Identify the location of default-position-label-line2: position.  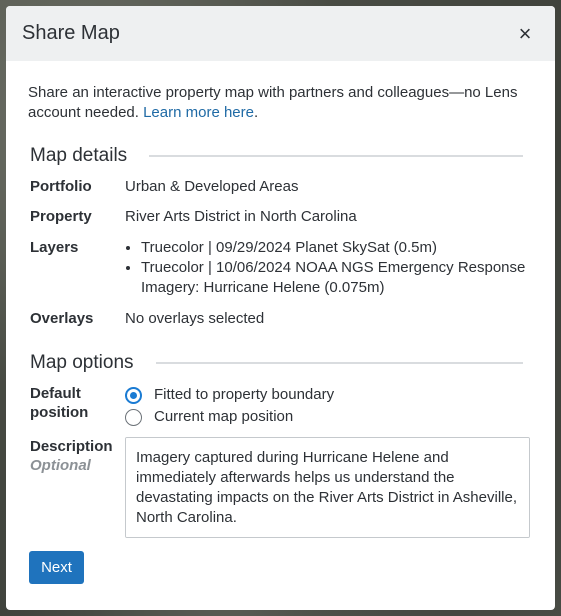
(59, 412).